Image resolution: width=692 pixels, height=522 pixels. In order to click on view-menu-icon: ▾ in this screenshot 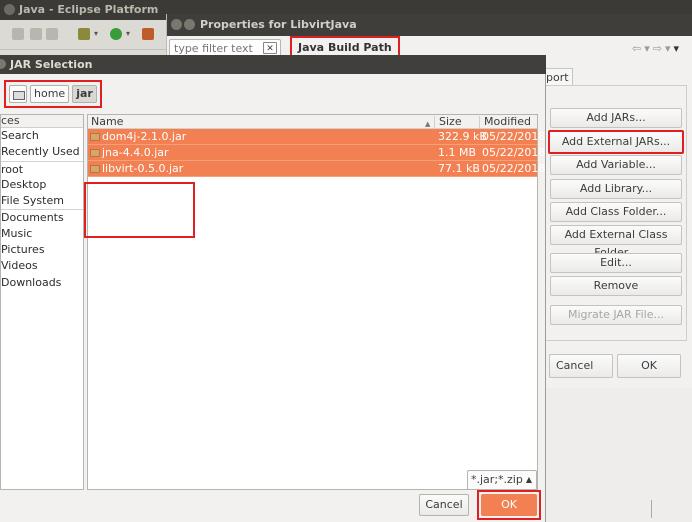, I will do `click(677, 48)`.